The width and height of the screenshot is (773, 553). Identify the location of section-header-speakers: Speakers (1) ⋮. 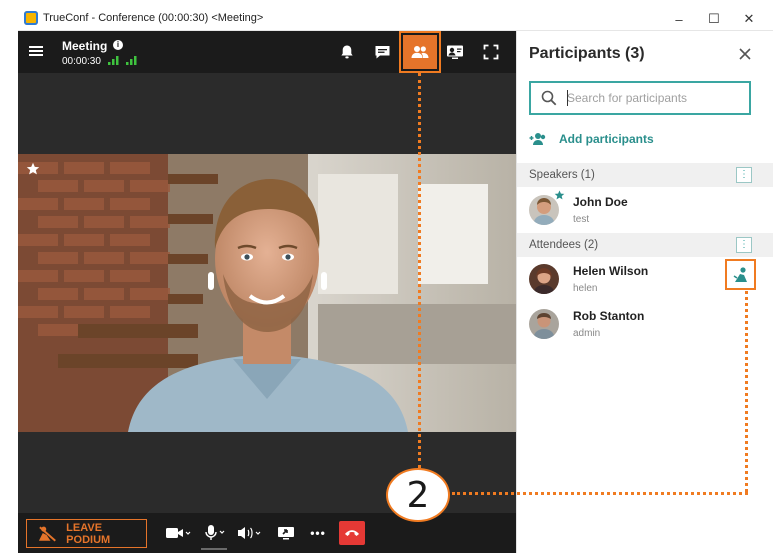
(645, 175).